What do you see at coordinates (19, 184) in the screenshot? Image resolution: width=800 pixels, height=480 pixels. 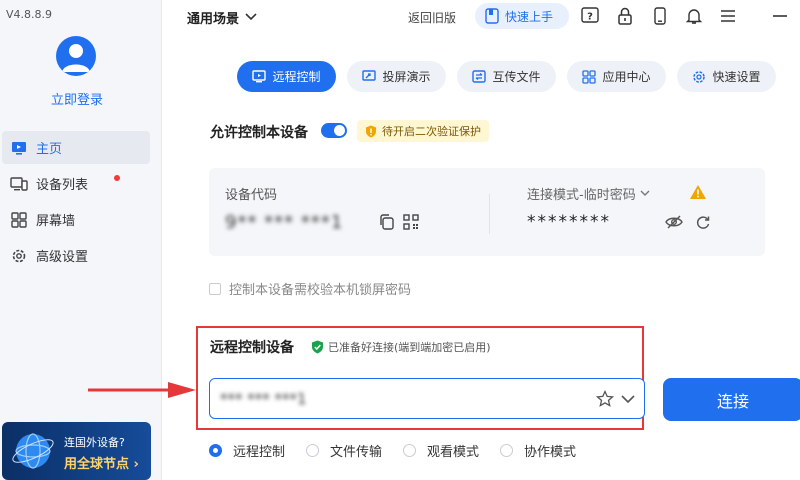 I see `devices-icon` at bounding box center [19, 184].